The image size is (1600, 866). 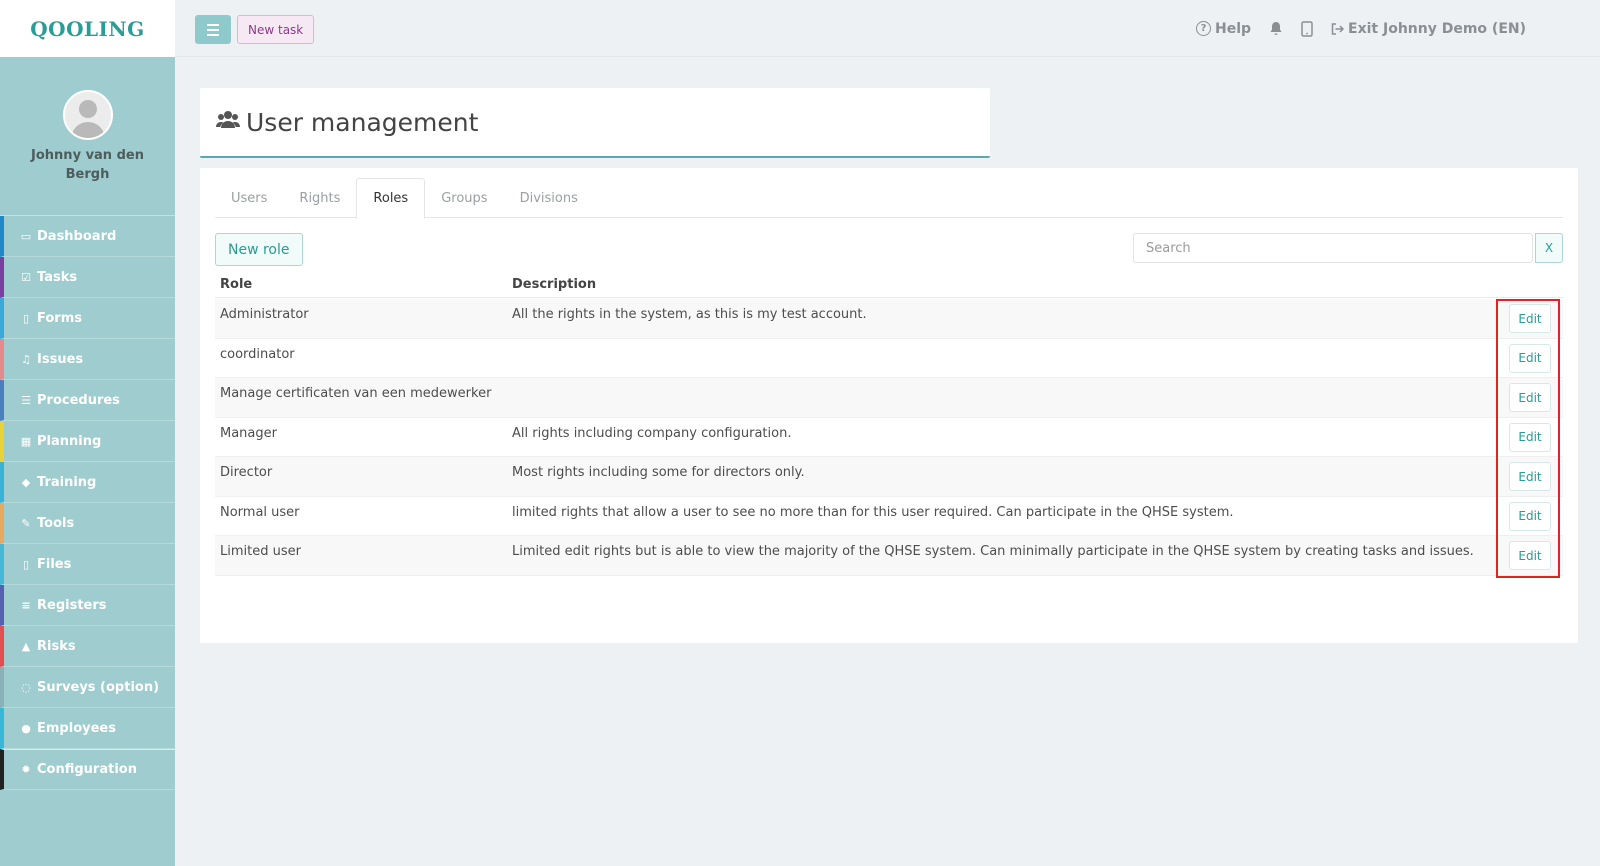 What do you see at coordinates (87, 359) in the screenshot?
I see `sidebar-item-issues: ♫ Issues` at bounding box center [87, 359].